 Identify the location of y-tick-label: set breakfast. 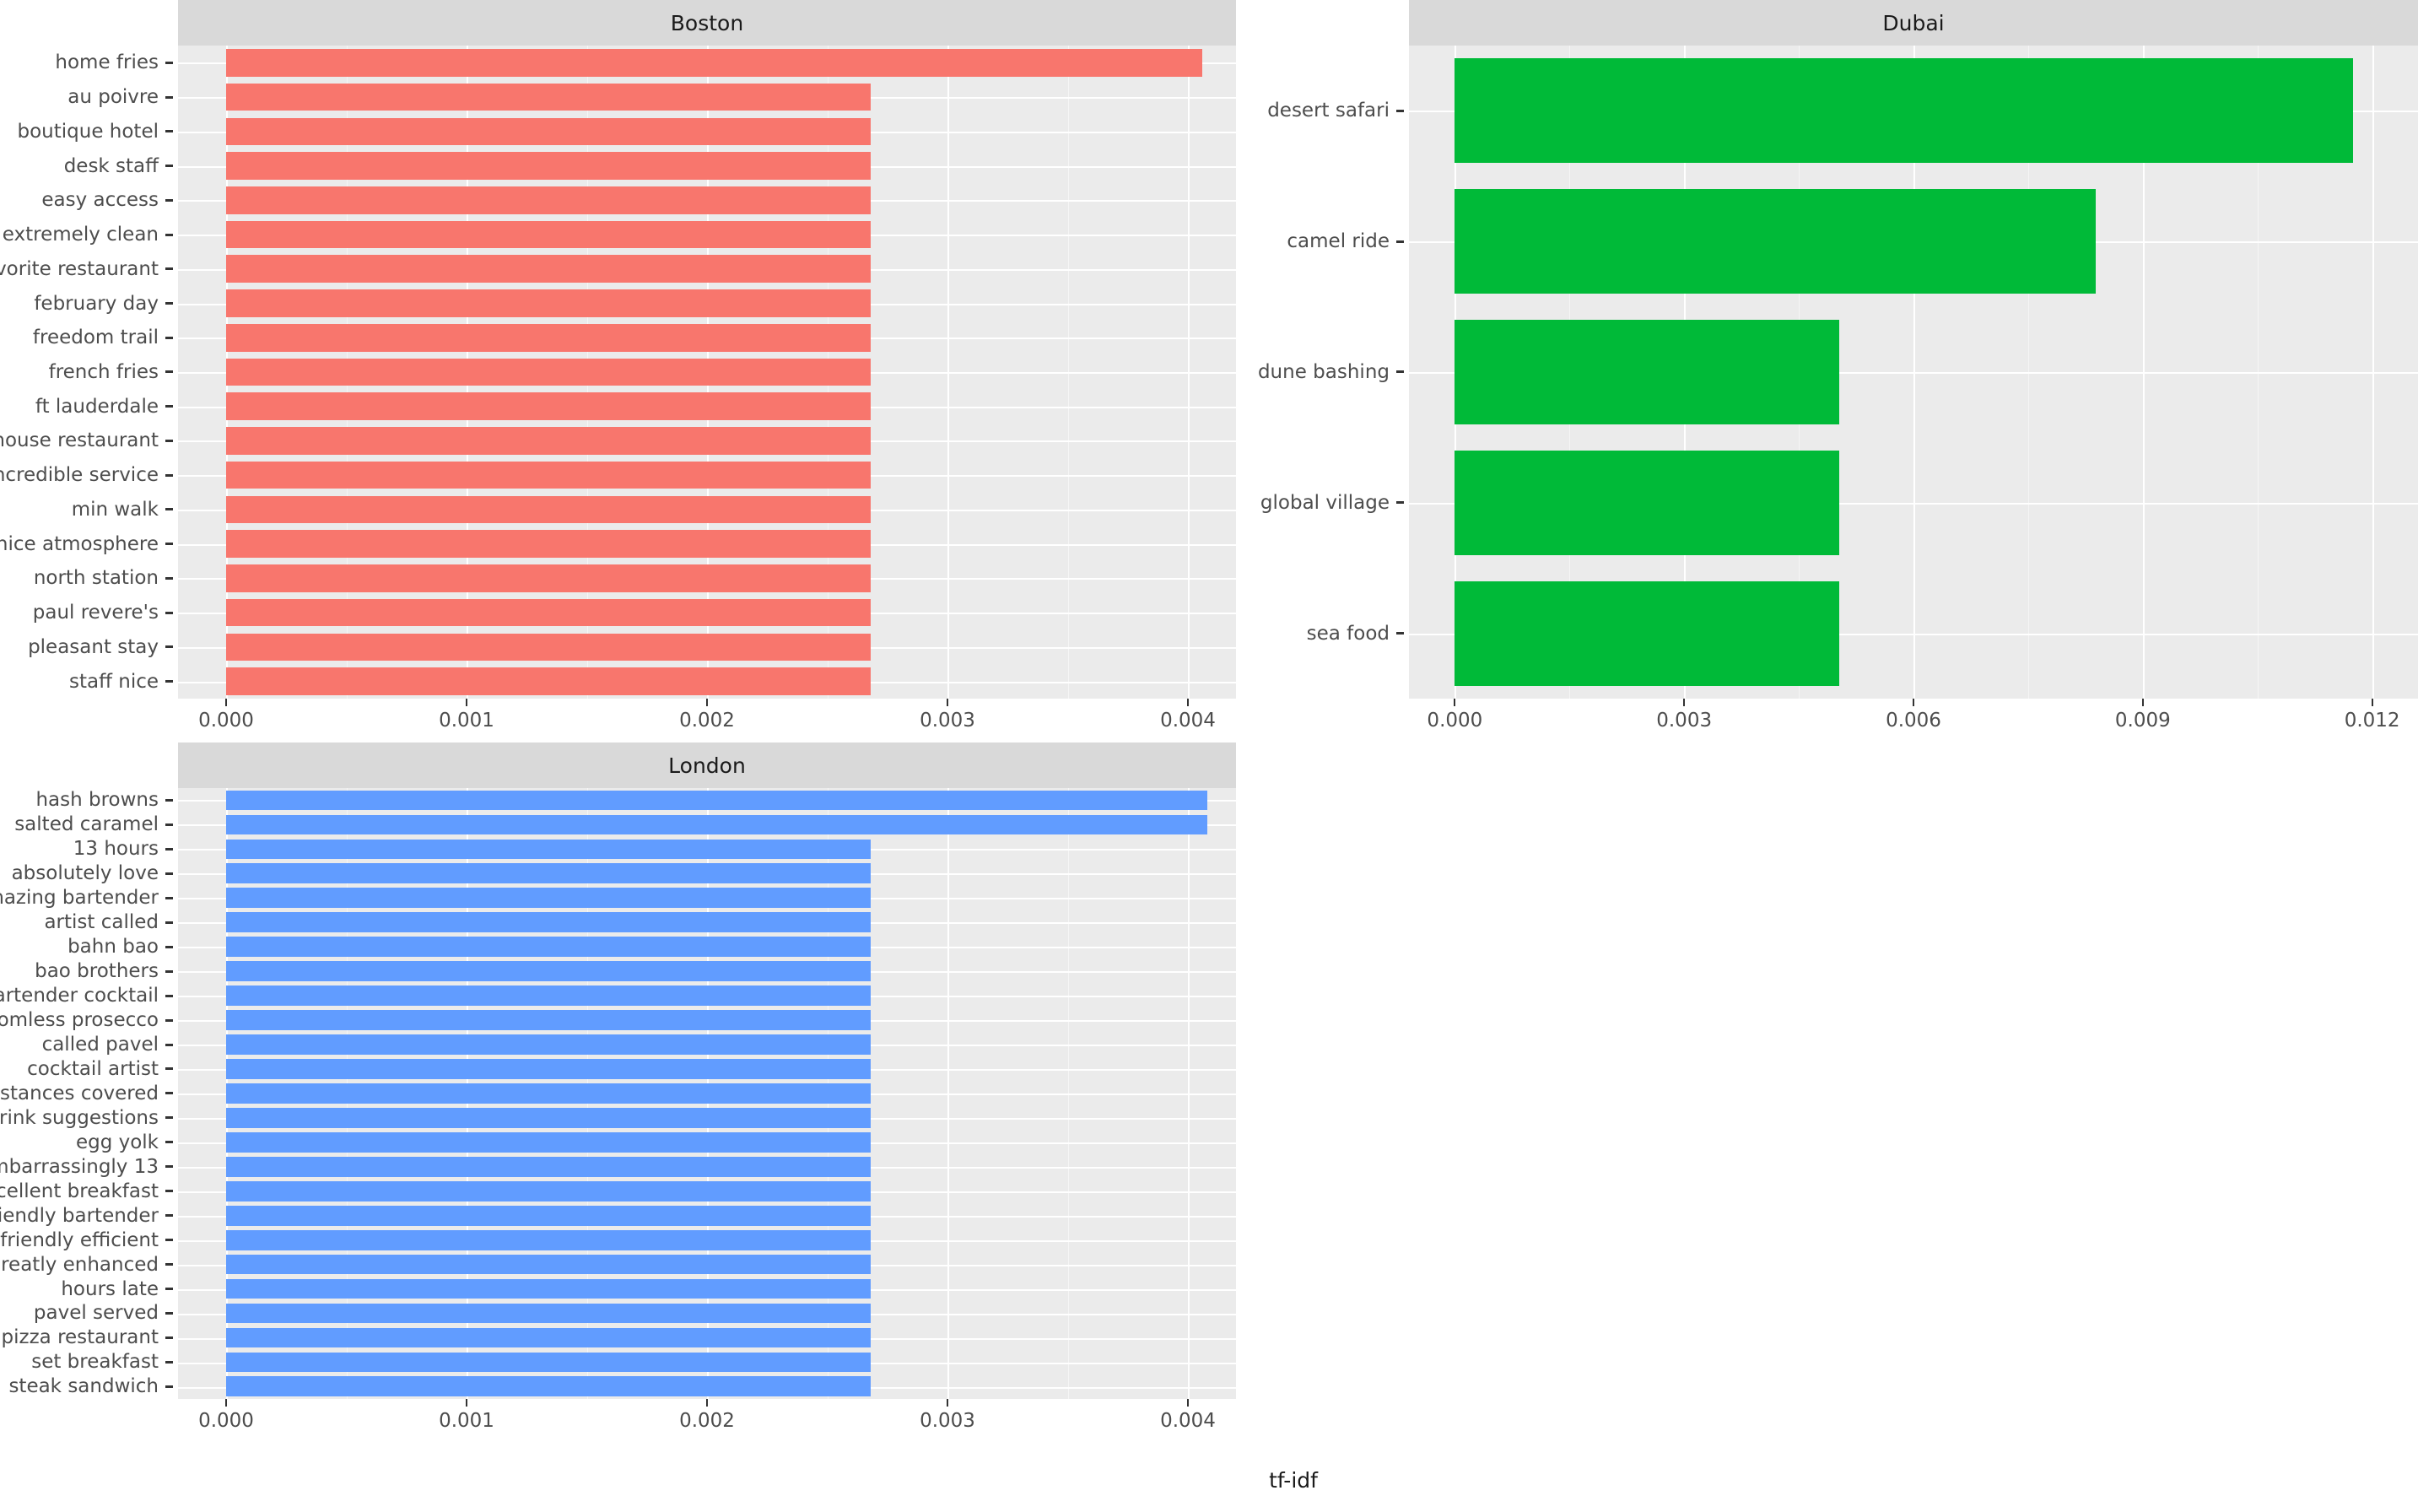
(95, 1362).